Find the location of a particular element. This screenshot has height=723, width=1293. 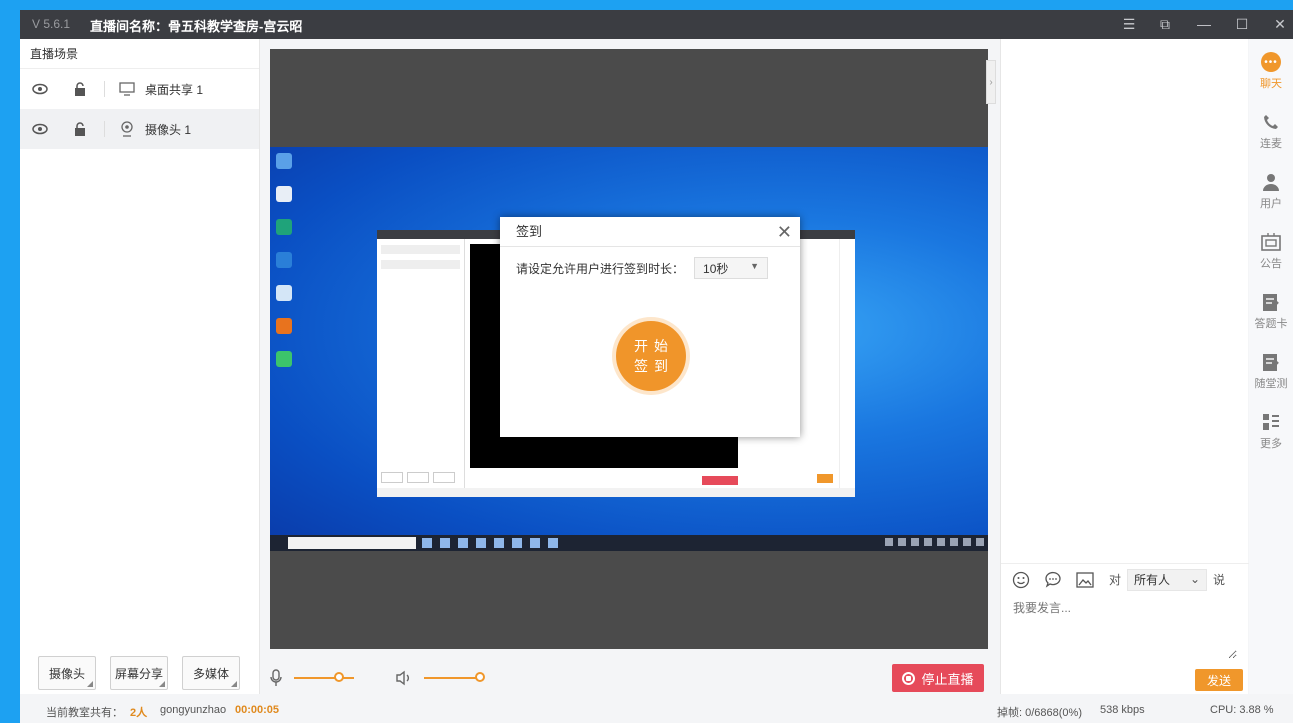

version-label: V 5.6.1 is located at coordinates (51, 24).